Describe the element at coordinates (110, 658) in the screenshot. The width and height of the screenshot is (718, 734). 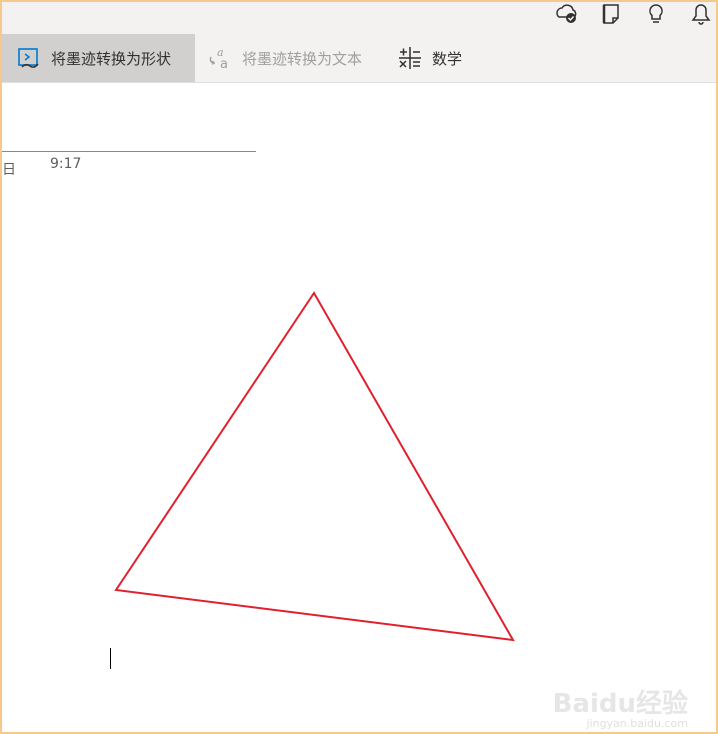
I see `text-cursor` at that location.